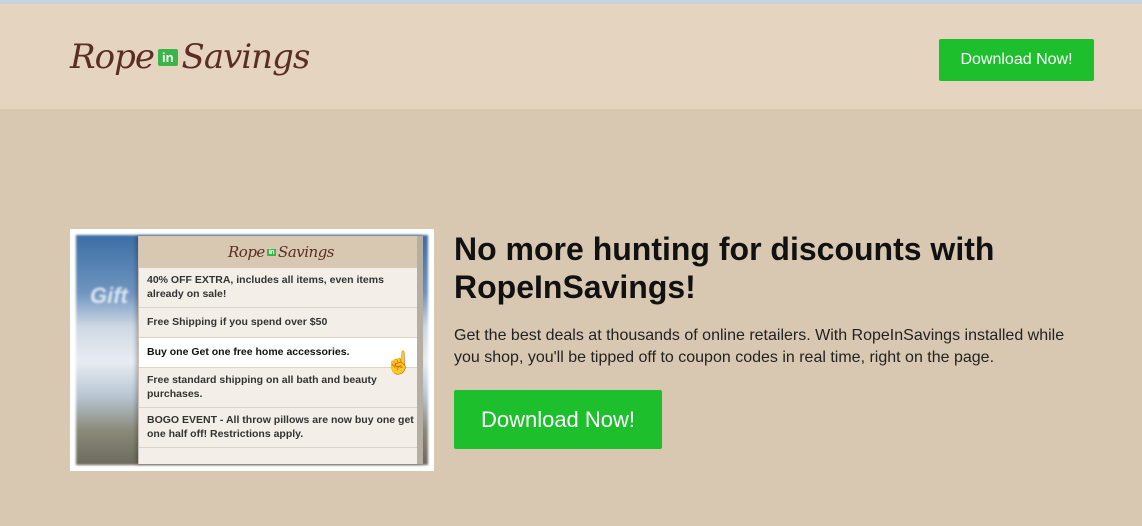 The width and height of the screenshot is (1142, 526). What do you see at coordinates (246, 252) in the screenshot?
I see `panel-logo-rope: Rope` at bounding box center [246, 252].